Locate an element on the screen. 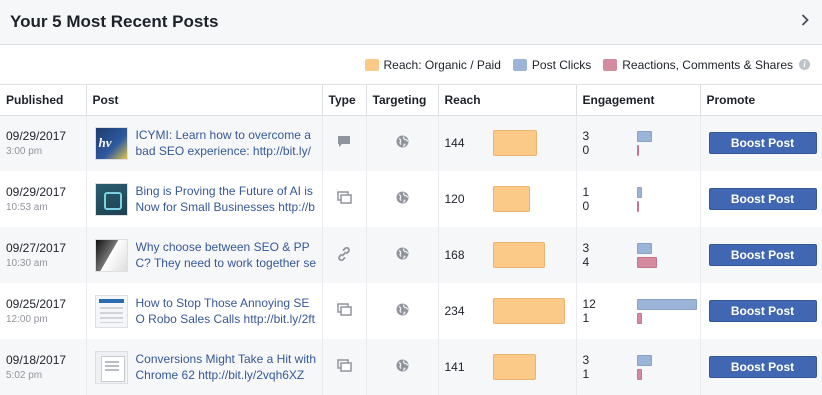  cell-reach: 141 is located at coordinates (507, 367).